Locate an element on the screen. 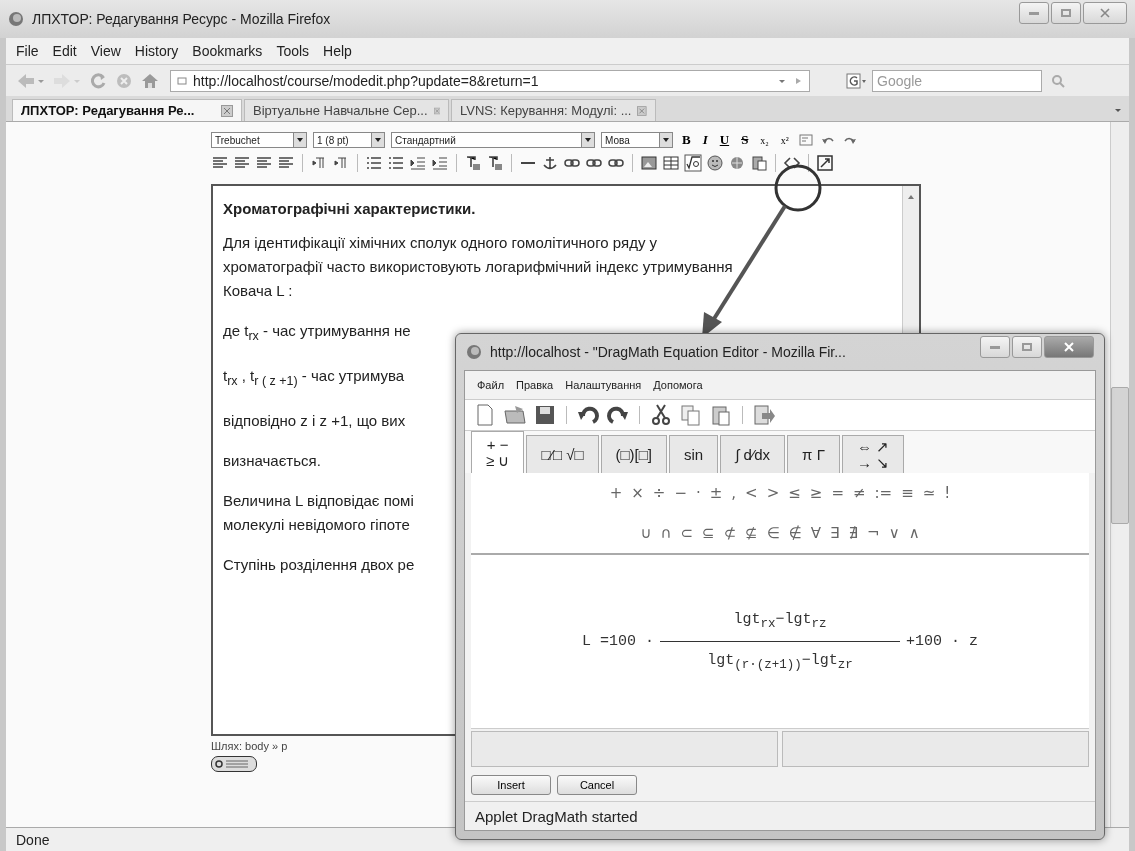  address-field: http://localhost/course/modedit.php?update=8&return=1 is located at coordinates (490, 80).